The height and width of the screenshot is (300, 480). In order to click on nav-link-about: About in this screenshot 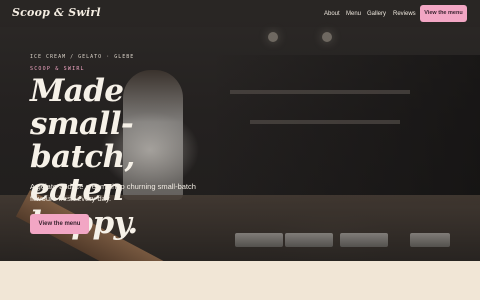, I will do `click(332, 14)`.